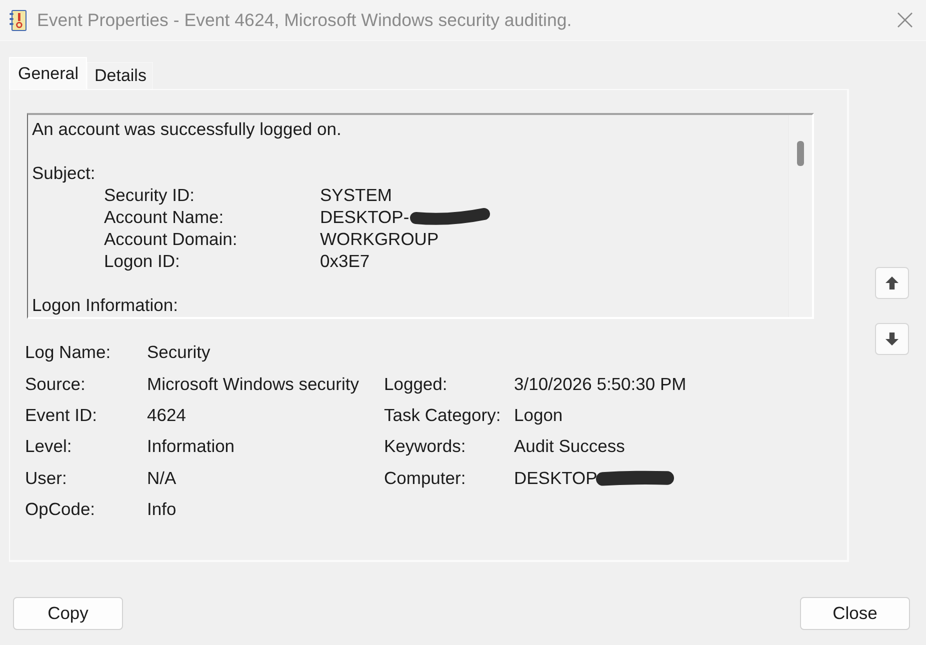  Describe the element at coordinates (800, 153) in the screenshot. I see `scrollbar-thumb` at that location.